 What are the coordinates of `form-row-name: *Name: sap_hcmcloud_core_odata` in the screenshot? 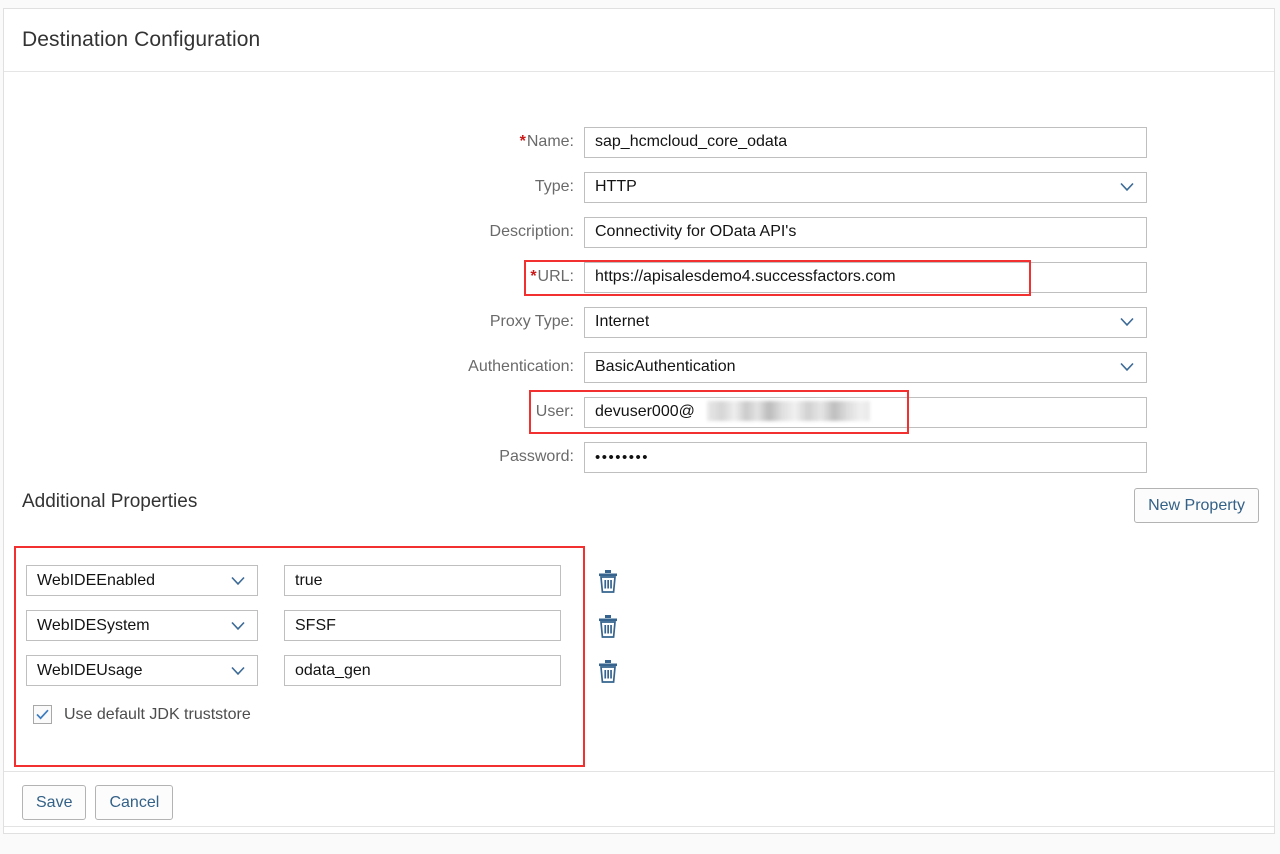 It's located at (639, 142).